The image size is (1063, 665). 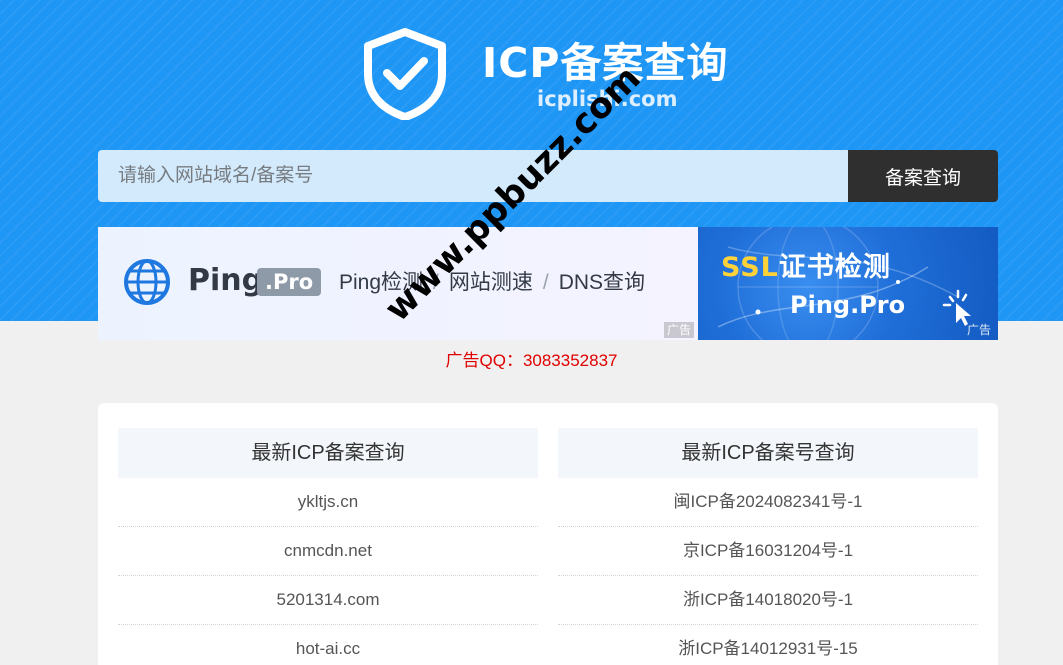 I want to click on ad-contact-qq: 广告QQ：3083352837, so click(x=531, y=360).